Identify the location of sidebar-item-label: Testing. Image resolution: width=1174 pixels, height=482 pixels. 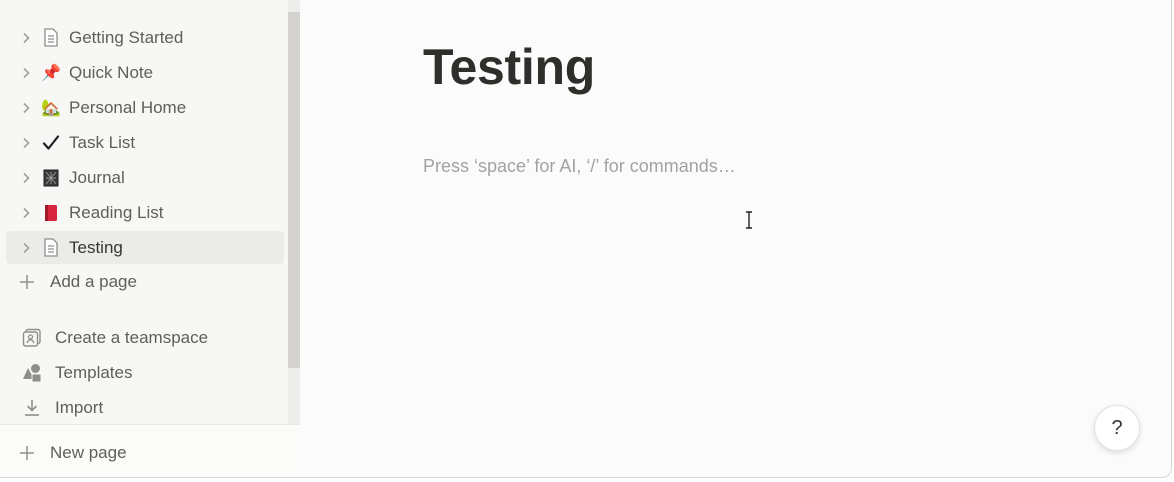
(96, 247).